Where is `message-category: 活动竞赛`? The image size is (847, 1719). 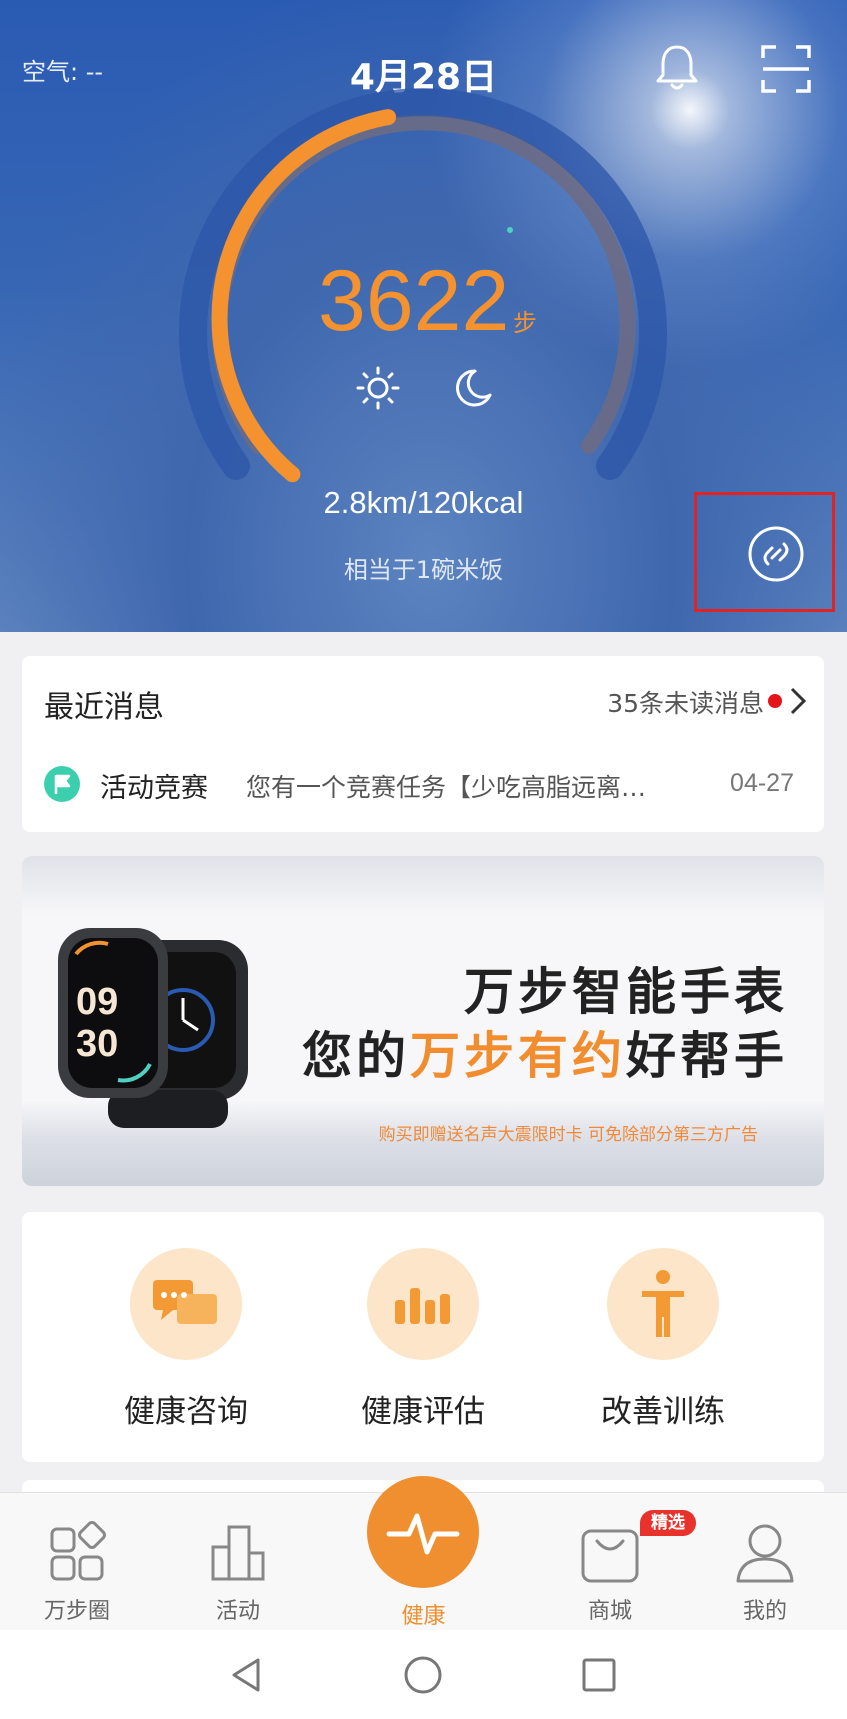
message-category: 活动竞赛 is located at coordinates (154, 785).